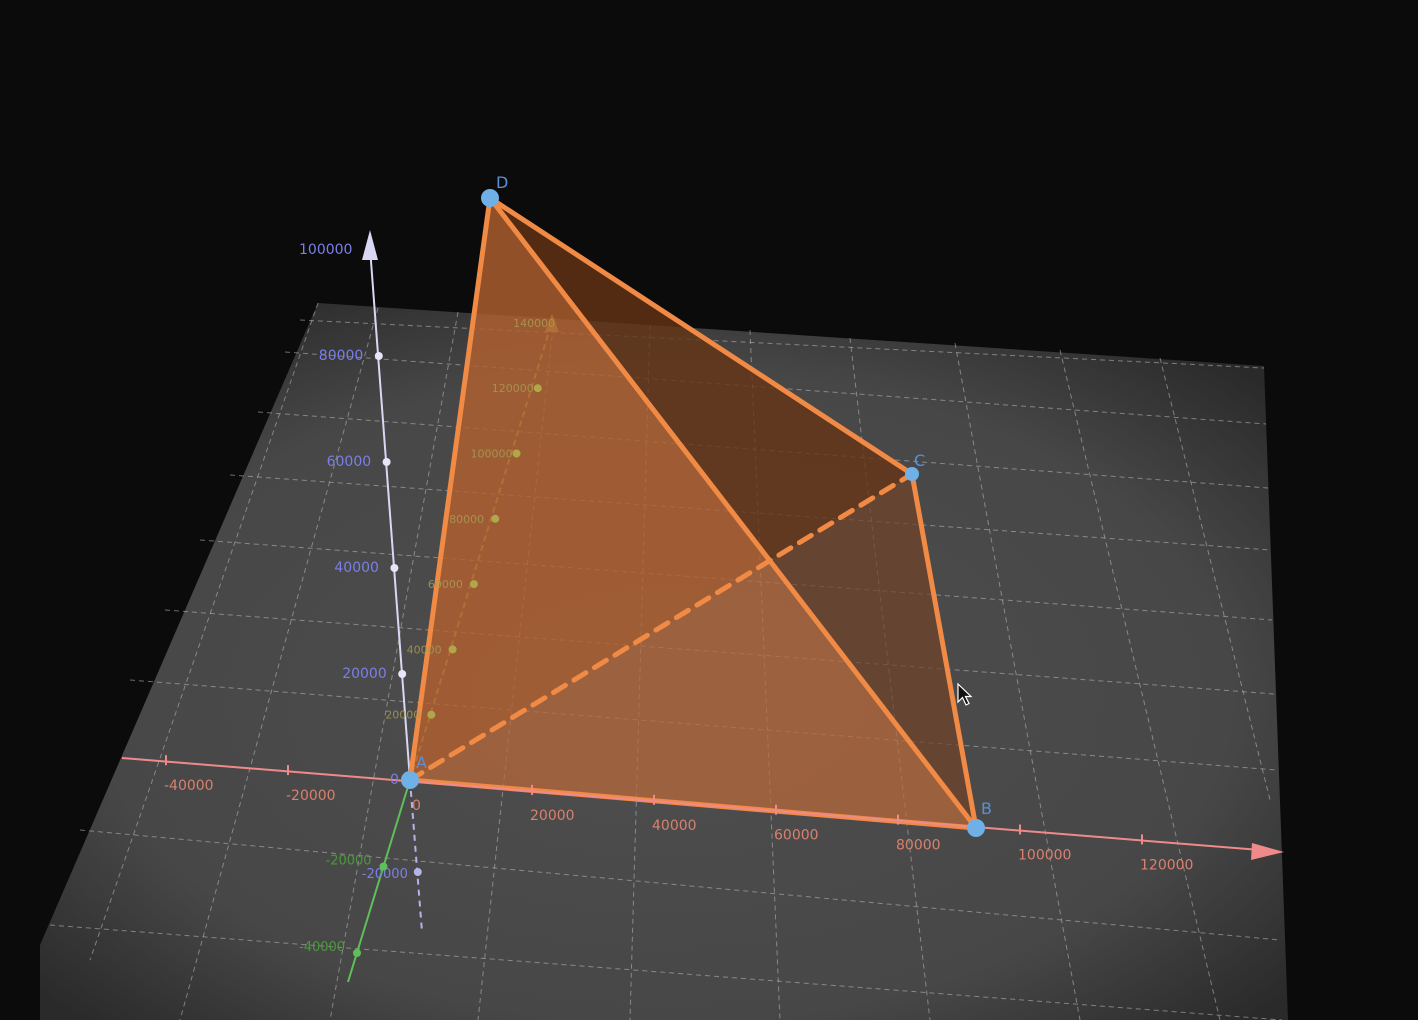 This screenshot has height=1020, width=1418. Describe the element at coordinates (1166, 865) in the screenshot. I see `x-axis-tick-label: 120000` at that location.